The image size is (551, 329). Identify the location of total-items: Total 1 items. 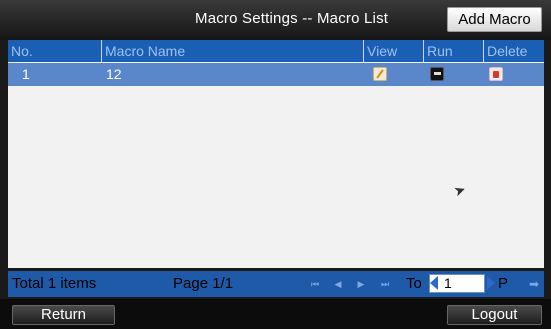
(54, 283).